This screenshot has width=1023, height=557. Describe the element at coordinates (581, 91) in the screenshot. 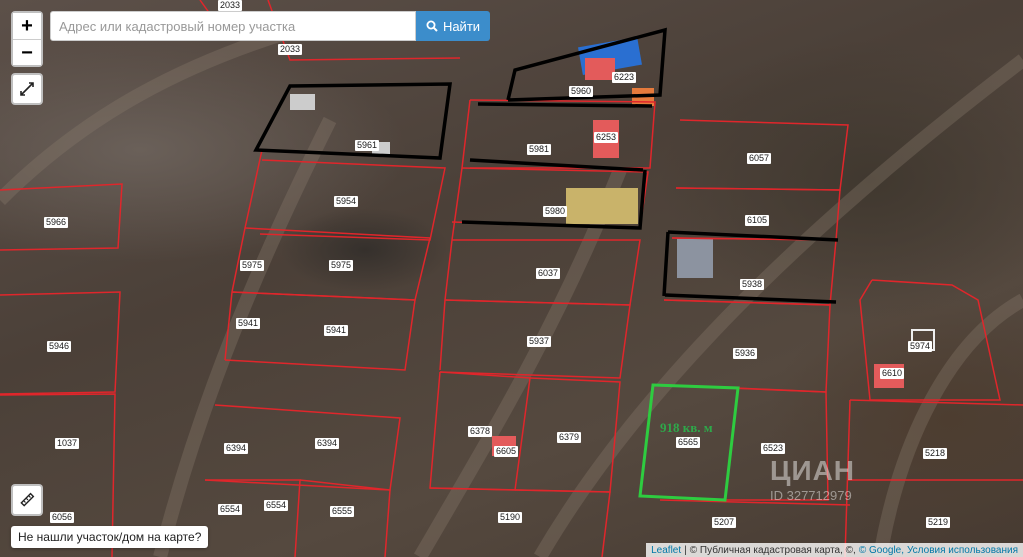

I see `plot-label: 5960` at that location.